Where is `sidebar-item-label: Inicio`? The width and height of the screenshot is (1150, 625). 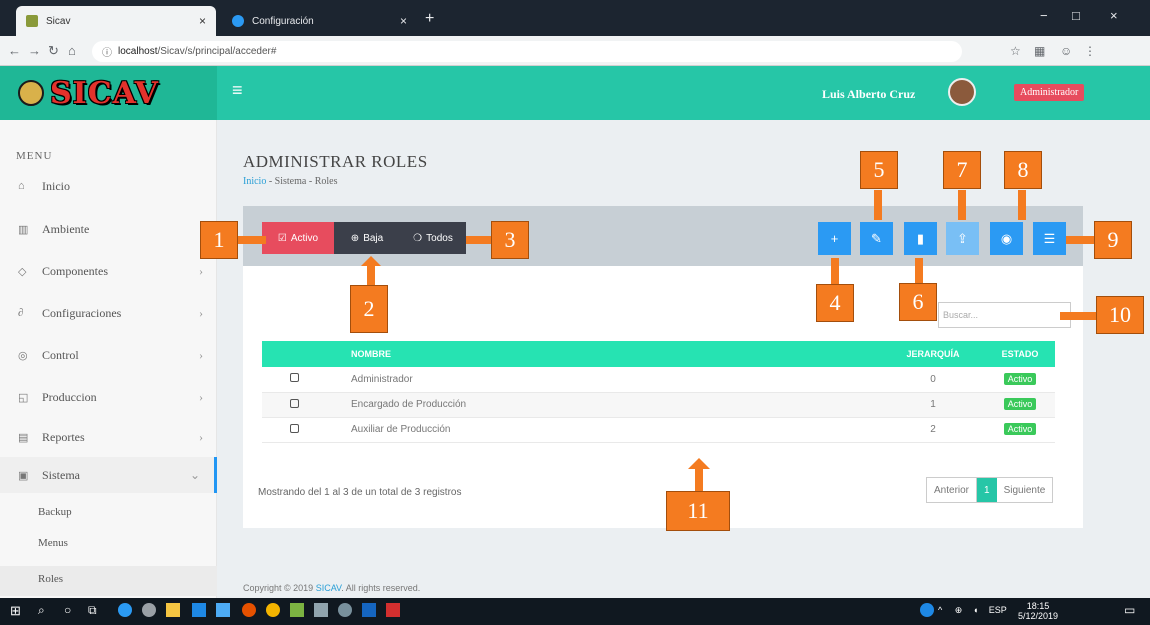 sidebar-item-label: Inicio is located at coordinates (56, 185).